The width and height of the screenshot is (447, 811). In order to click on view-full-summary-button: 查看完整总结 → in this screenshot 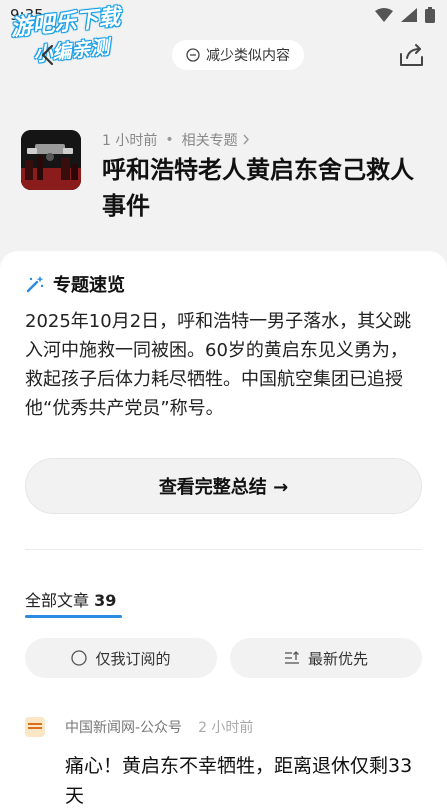, I will do `click(223, 486)`.